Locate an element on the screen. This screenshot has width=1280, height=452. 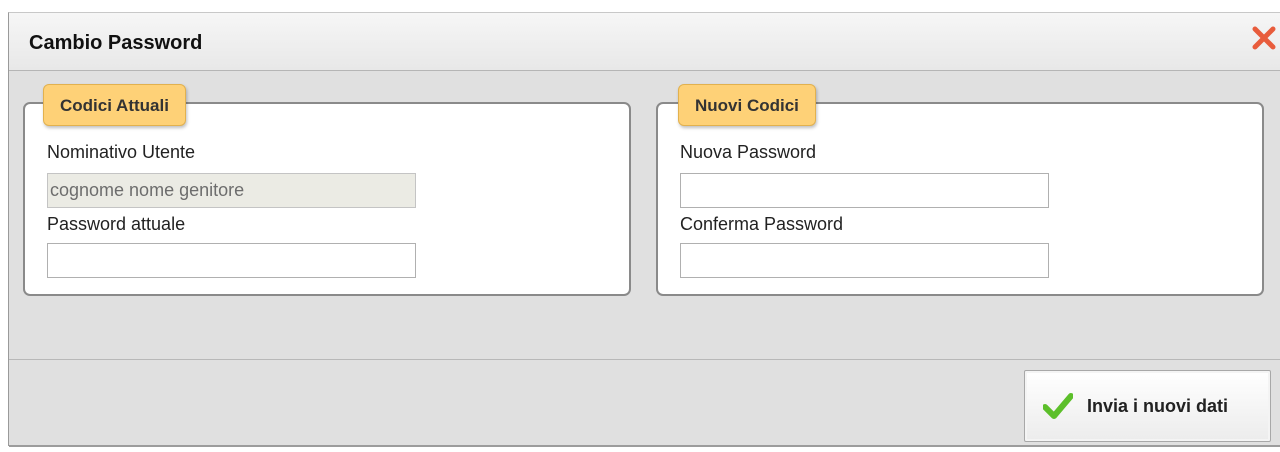
footer-divider is located at coordinates (644, 359).